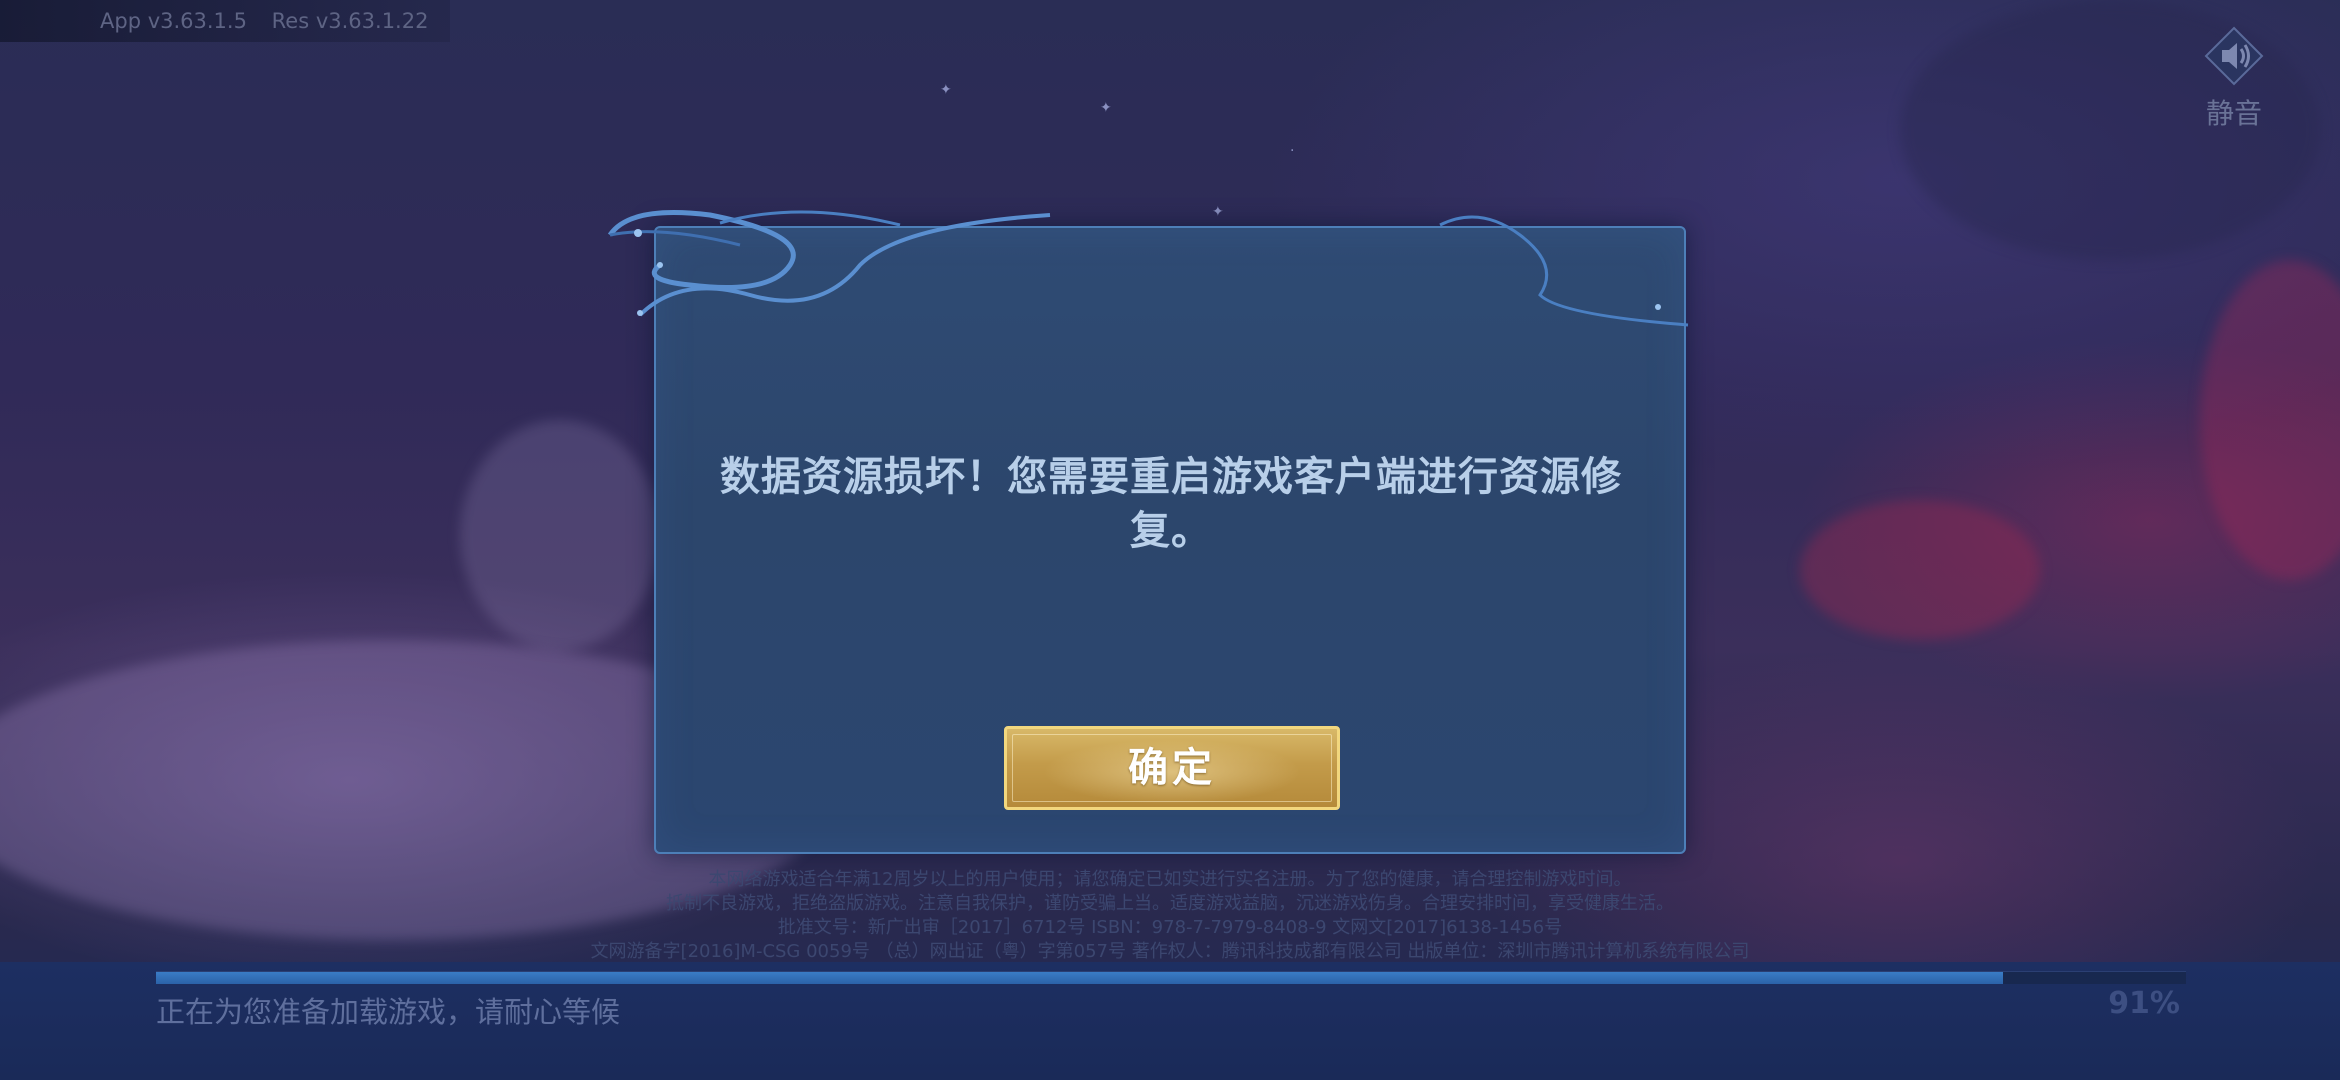 The image size is (2340, 1080). I want to click on background-coral-right, so click(2270, 420).